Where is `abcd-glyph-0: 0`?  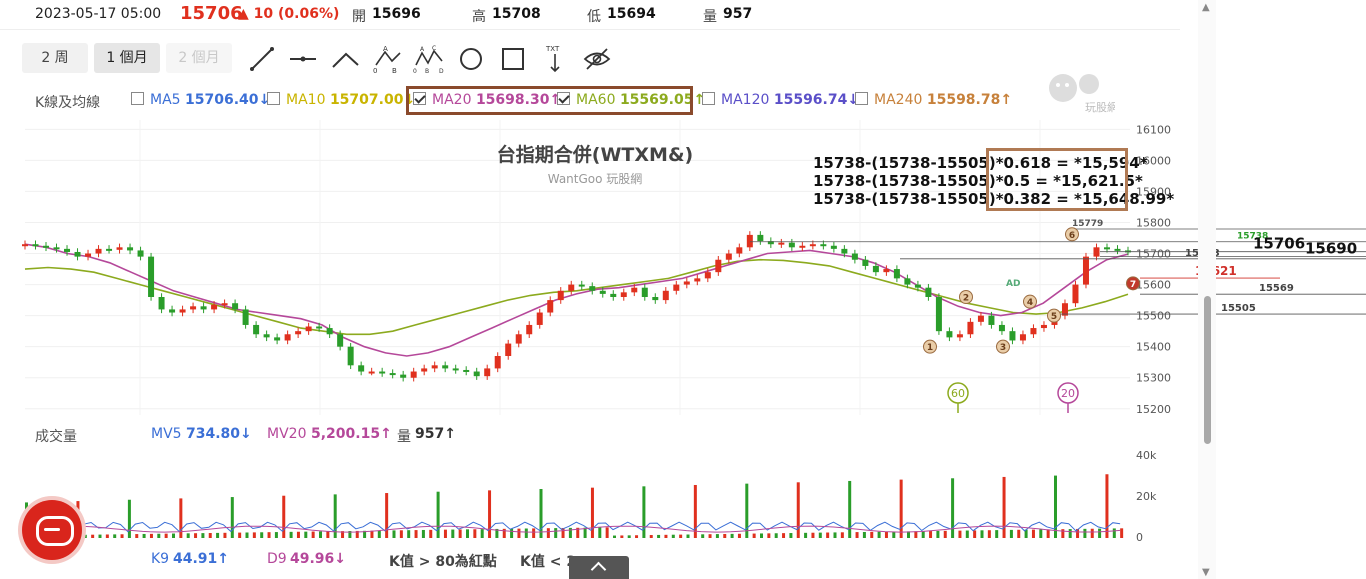
abcd-glyph-0: 0 is located at coordinates (415, 71).